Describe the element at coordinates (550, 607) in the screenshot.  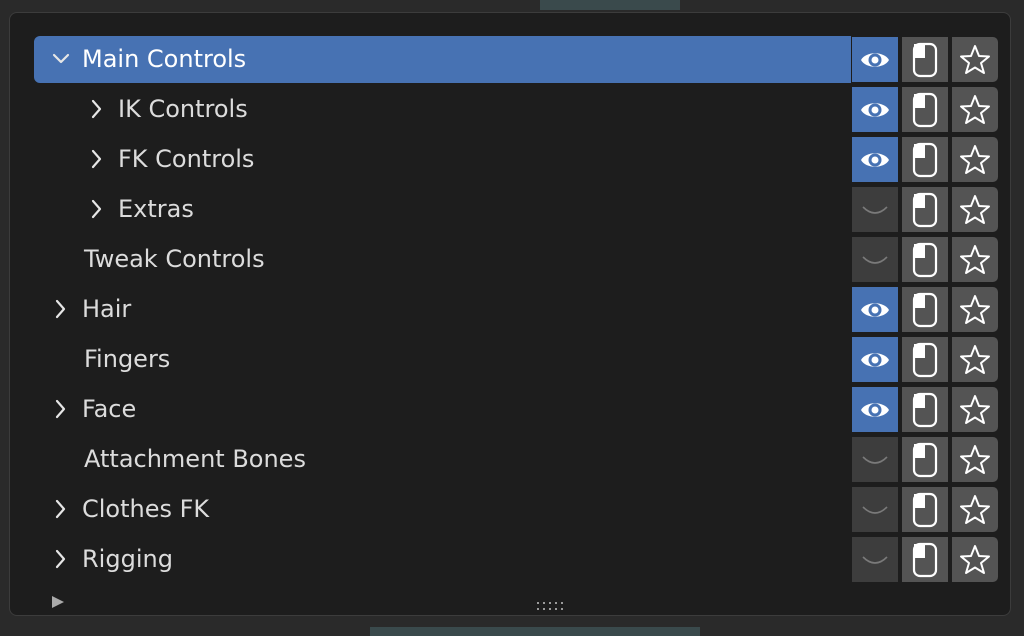
I see `grip-icon` at that location.